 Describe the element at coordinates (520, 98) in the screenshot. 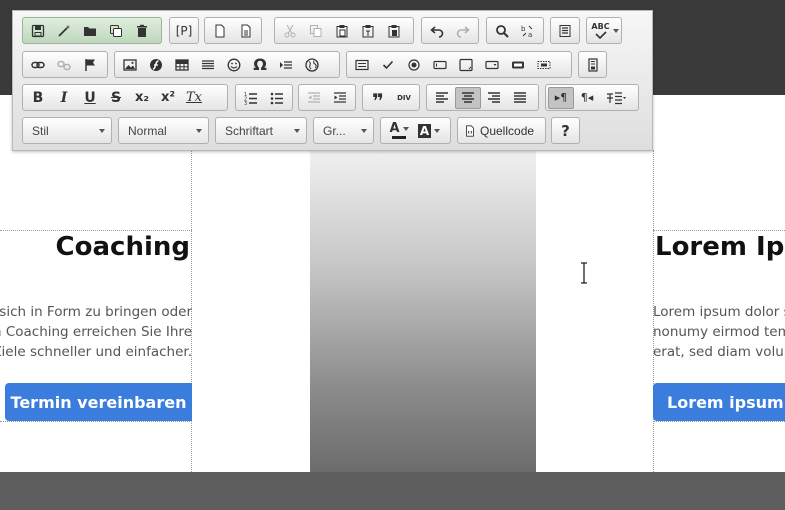

I see `align-justify-icon` at that location.